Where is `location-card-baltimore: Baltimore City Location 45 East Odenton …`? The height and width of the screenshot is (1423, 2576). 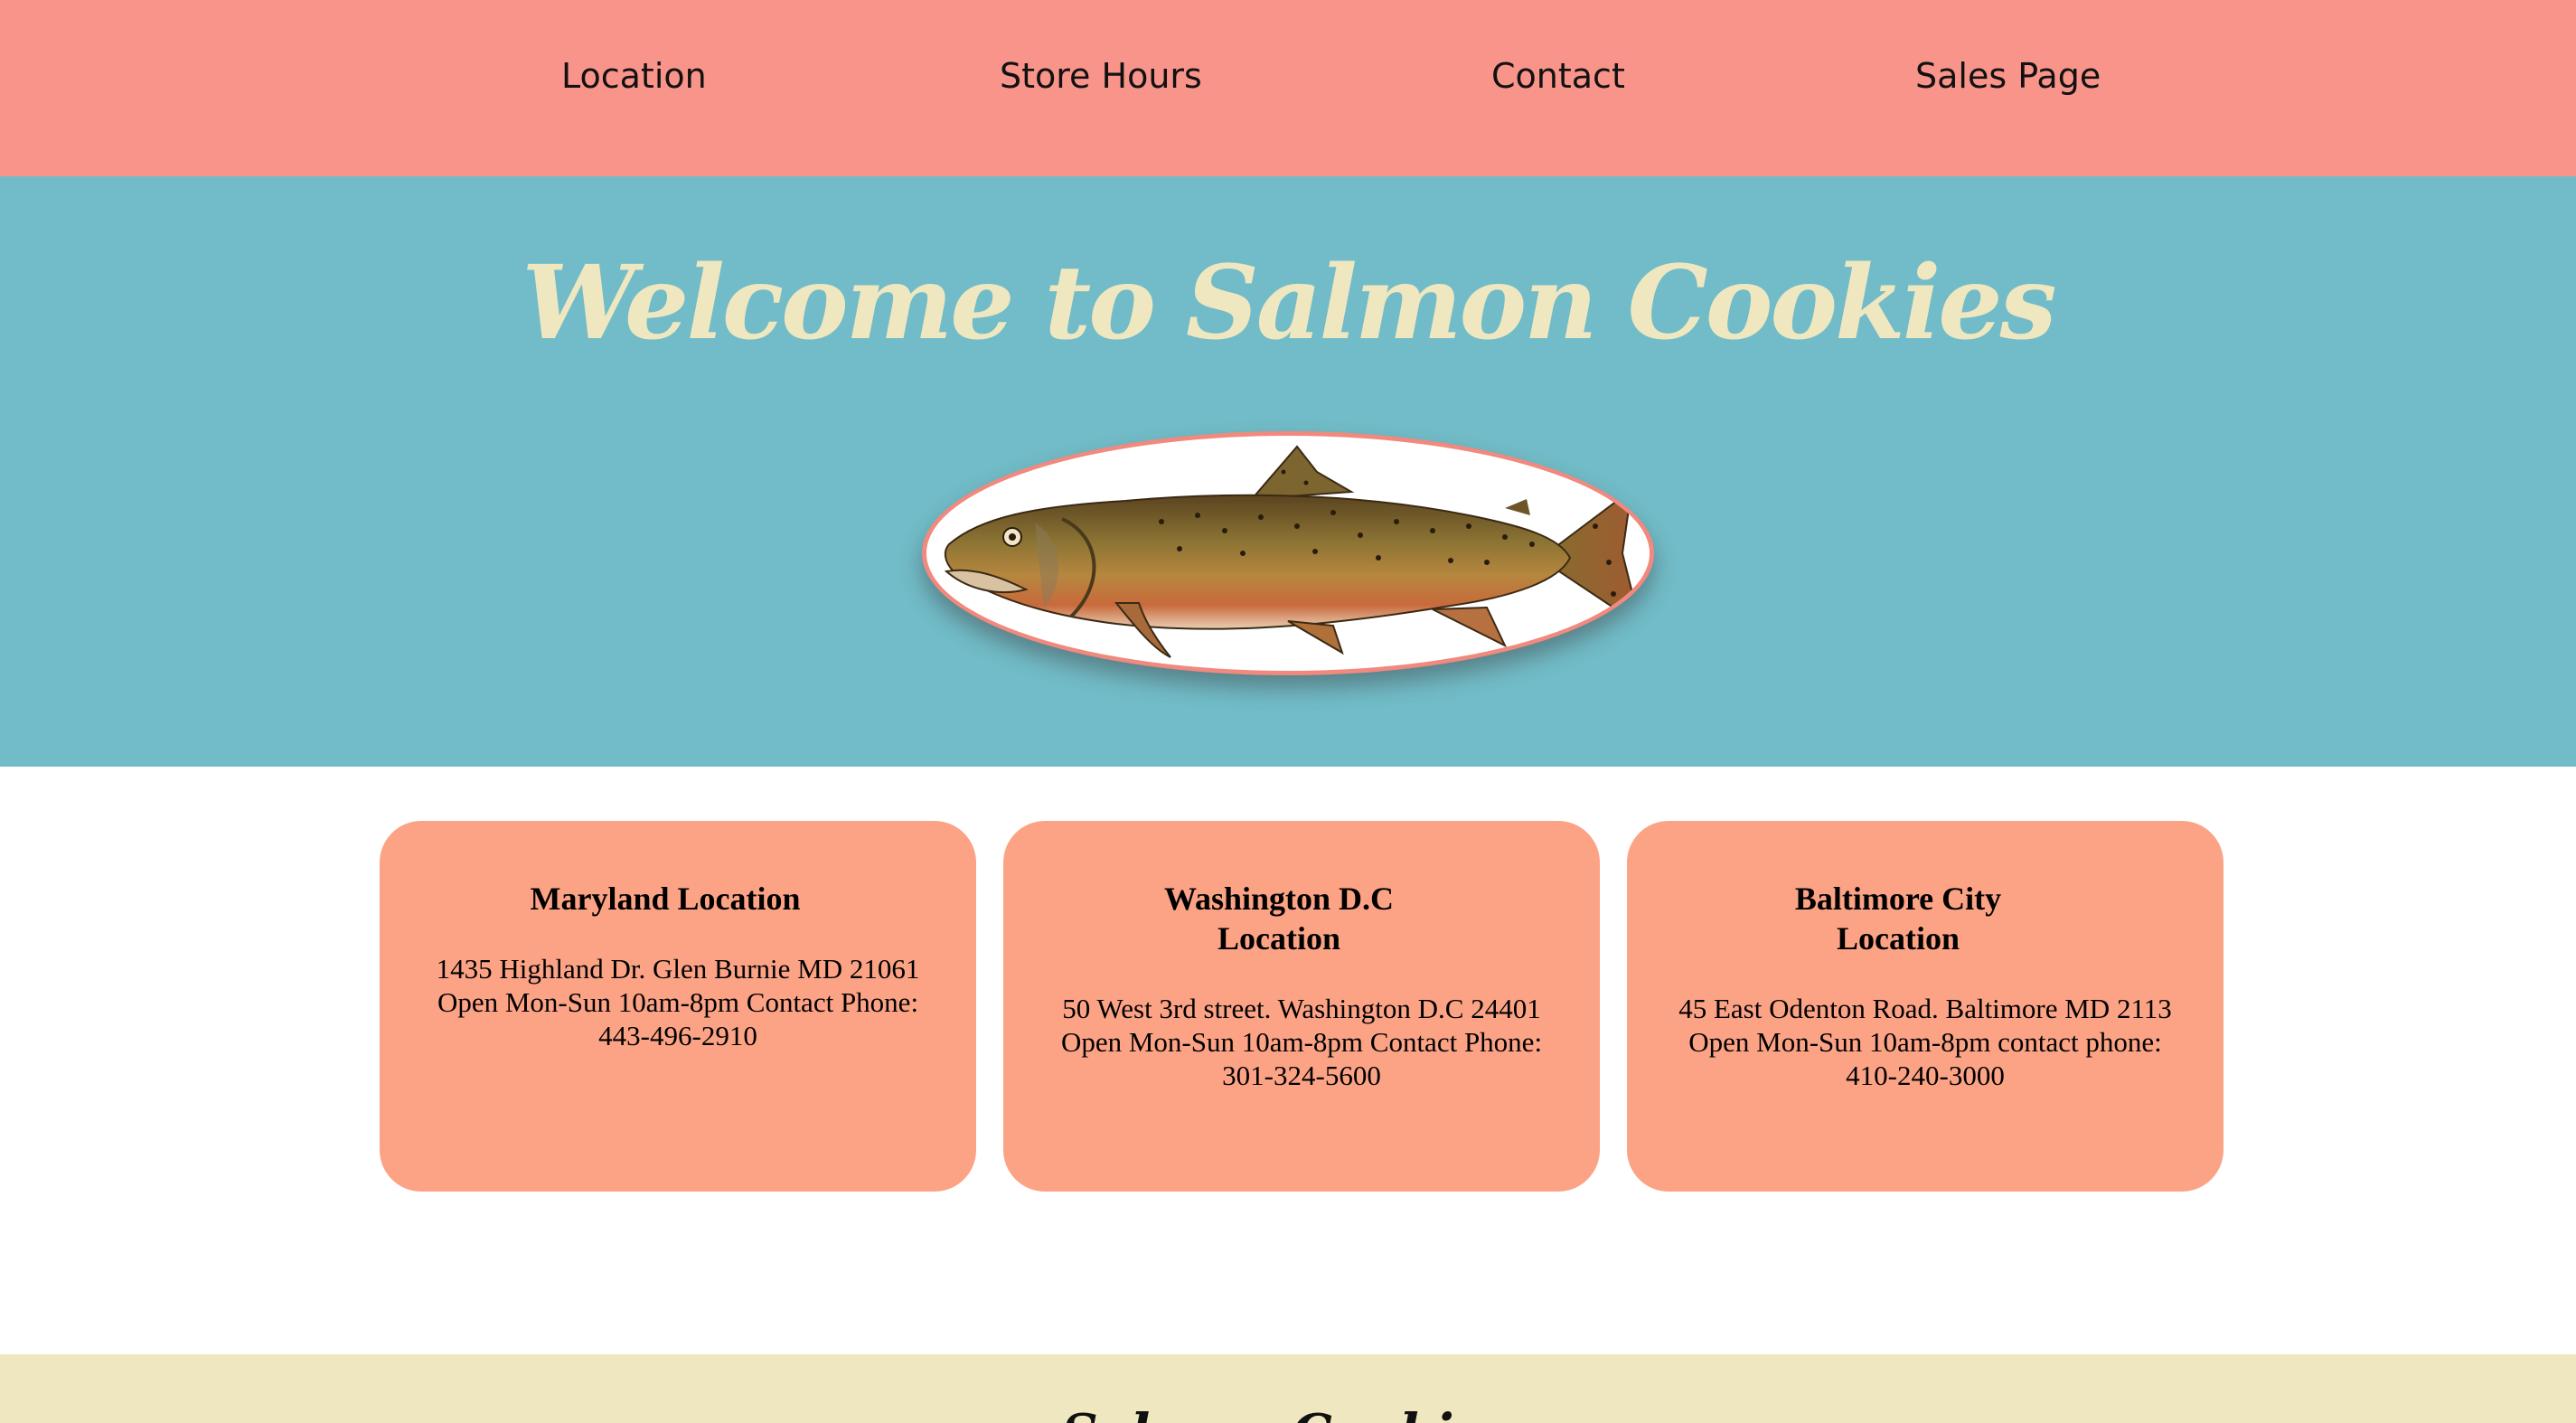 location-card-baltimore: Baltimore City Location 45 East Odenton … is located at coordinates (1925, 1006).